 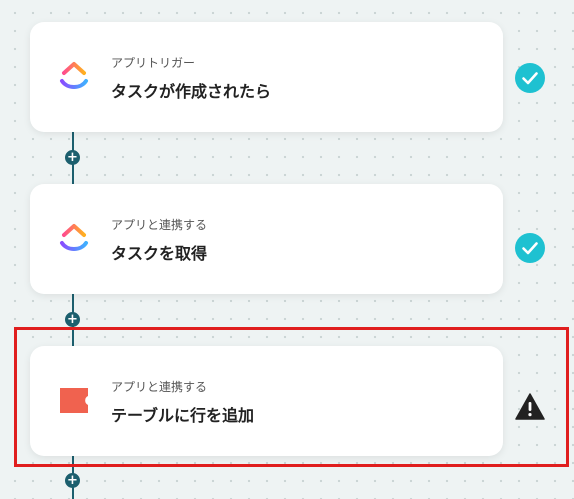 I want to click on step-title: タスクが作成されたら, so click(x=191, y=91).